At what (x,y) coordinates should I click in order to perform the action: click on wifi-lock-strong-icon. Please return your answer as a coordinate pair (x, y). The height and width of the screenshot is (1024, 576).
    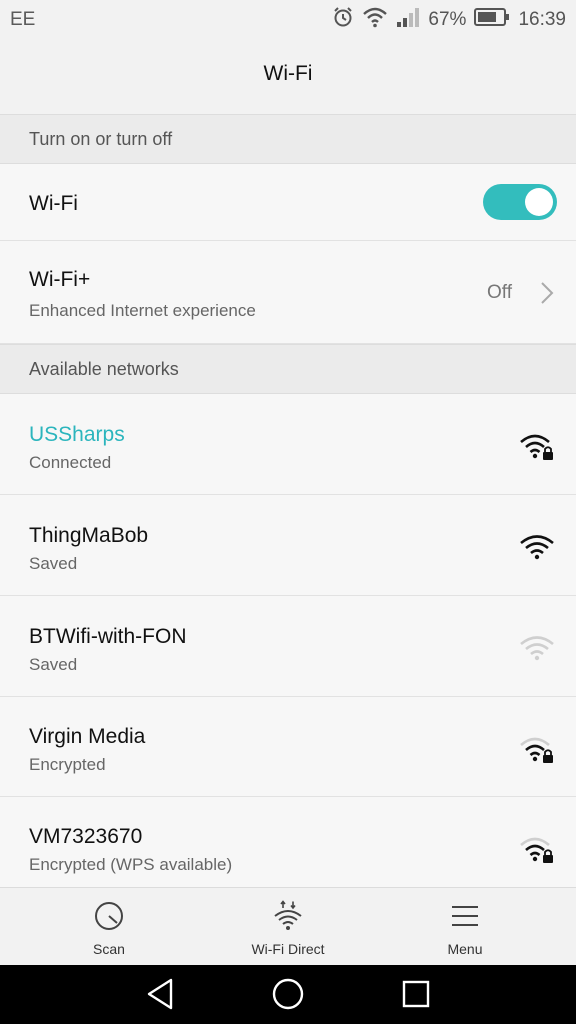
    Looking at the image, I should click on (537, 448).